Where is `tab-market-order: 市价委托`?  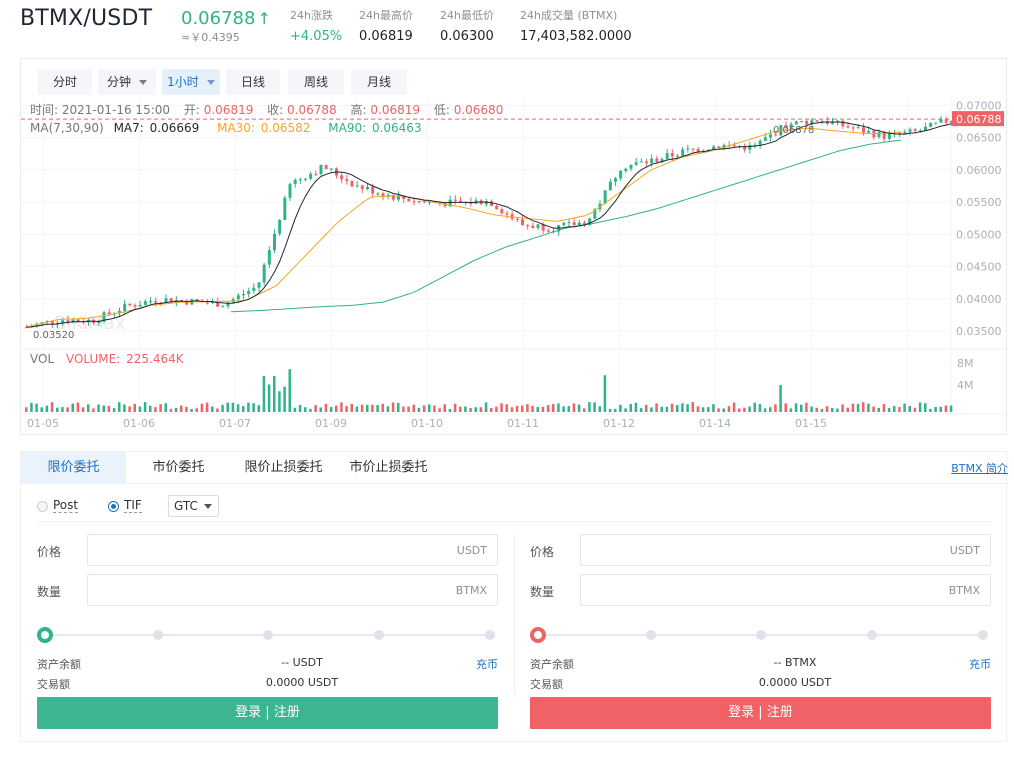
tab-market-order: 市价委托 is located at coordinates (178, 468).